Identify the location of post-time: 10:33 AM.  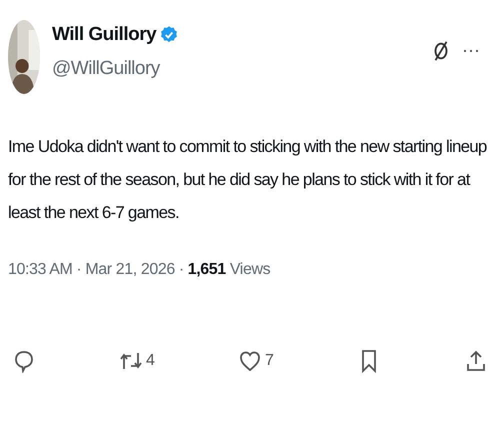
(40, 270).